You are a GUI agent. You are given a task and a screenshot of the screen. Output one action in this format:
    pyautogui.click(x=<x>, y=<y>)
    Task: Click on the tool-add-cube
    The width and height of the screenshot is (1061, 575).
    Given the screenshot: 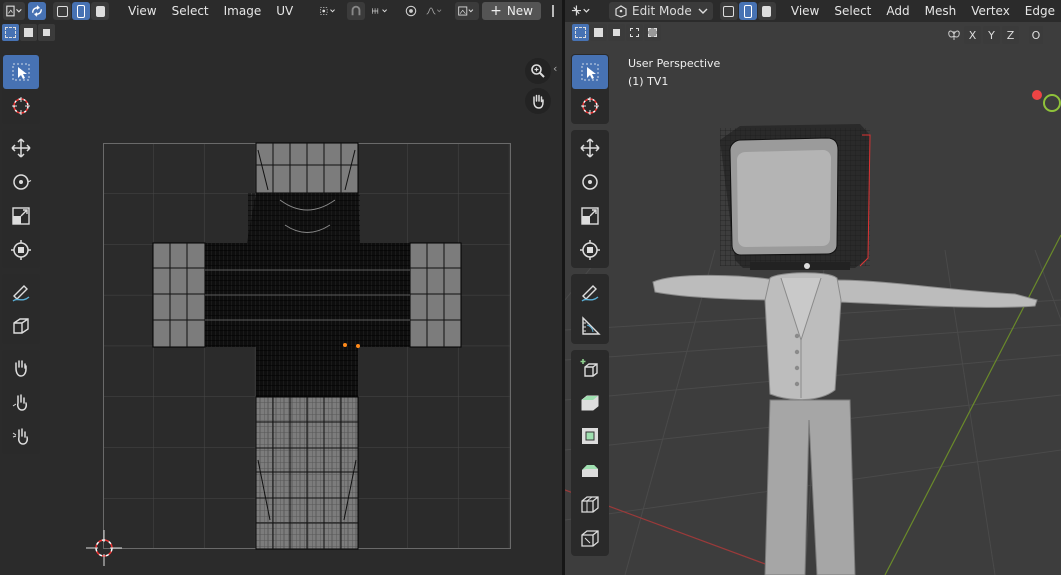 What is the action you would take?
    pyautogui.click(x=590, y=368)
    